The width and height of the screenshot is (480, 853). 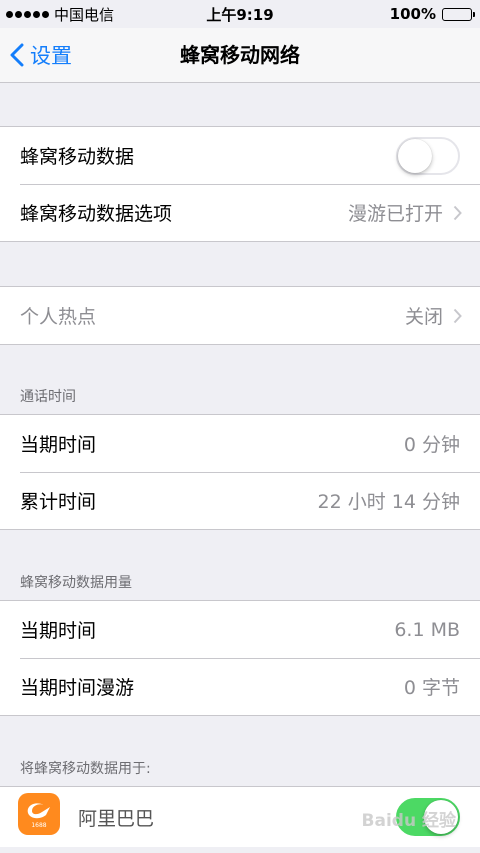 What do you see at coordinates (240, 212) in the screenshot?
I see `cellular-data-options-row: 蜂窝移动数据选项 漫游已打开` at bounding box center [240, 212].